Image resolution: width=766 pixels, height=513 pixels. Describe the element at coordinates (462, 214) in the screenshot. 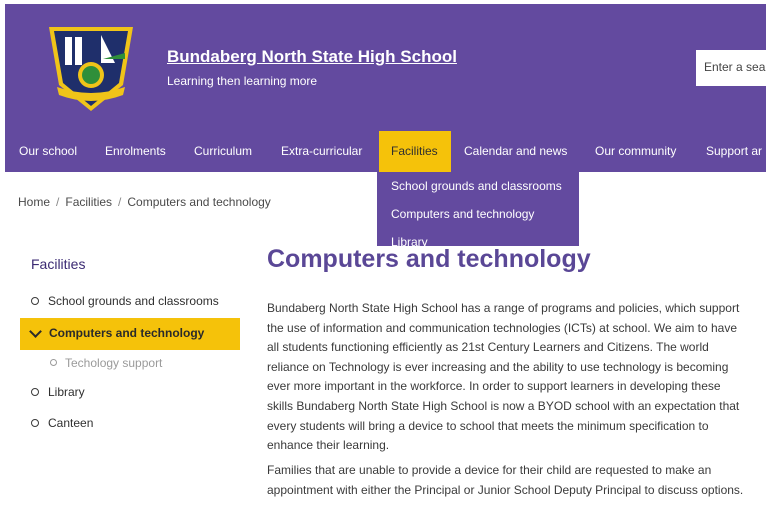

I see `dropdown-item-computers-technology: Computers and technology` at that location.